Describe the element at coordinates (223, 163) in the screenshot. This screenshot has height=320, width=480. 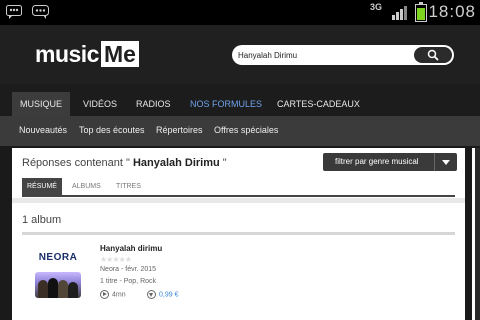
I see `results-title-suffix: "` at that location.